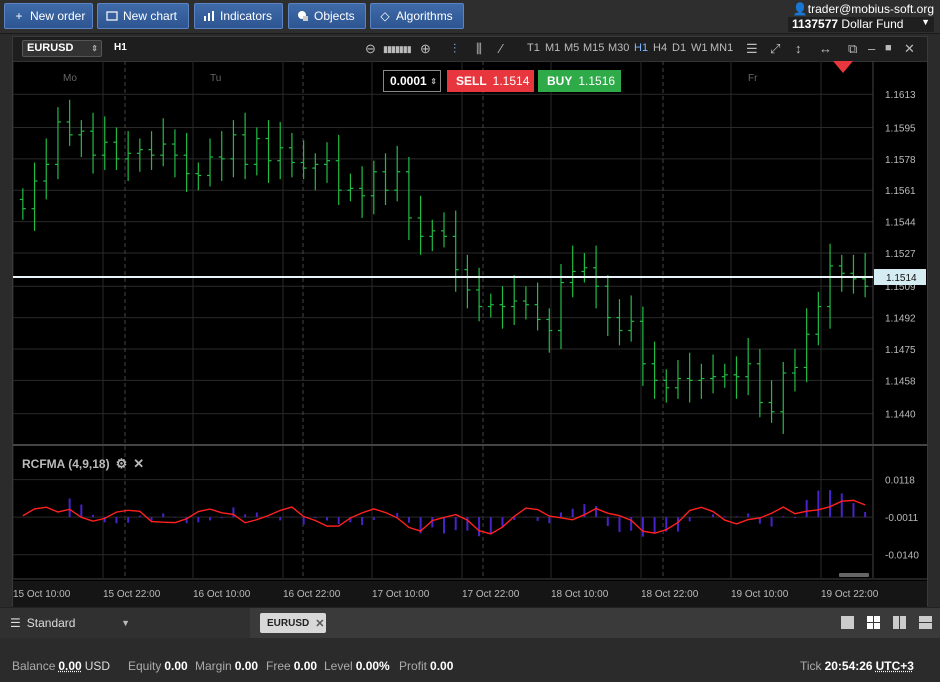 Image resolution: width=940 pixels, height=682 pixels. Describe the element at coordinates (501, 48) in the screenshot. I see `line-type-icon: ∕` at that location.